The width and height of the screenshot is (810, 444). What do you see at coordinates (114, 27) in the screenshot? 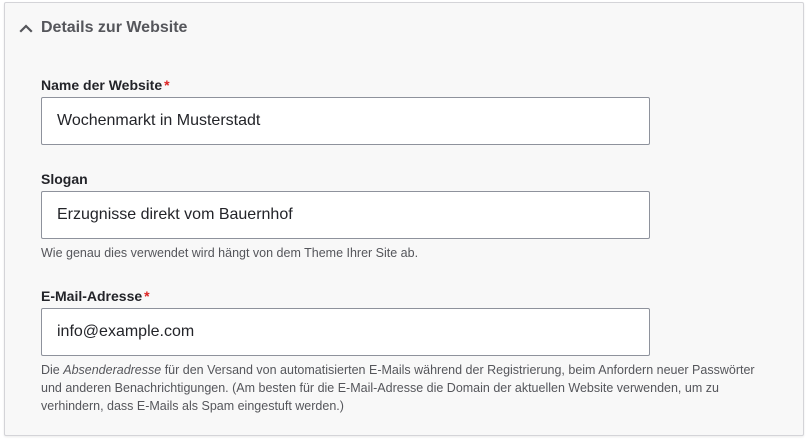
I see `section-title: Details zur Website` at bounding box center [114, 27].